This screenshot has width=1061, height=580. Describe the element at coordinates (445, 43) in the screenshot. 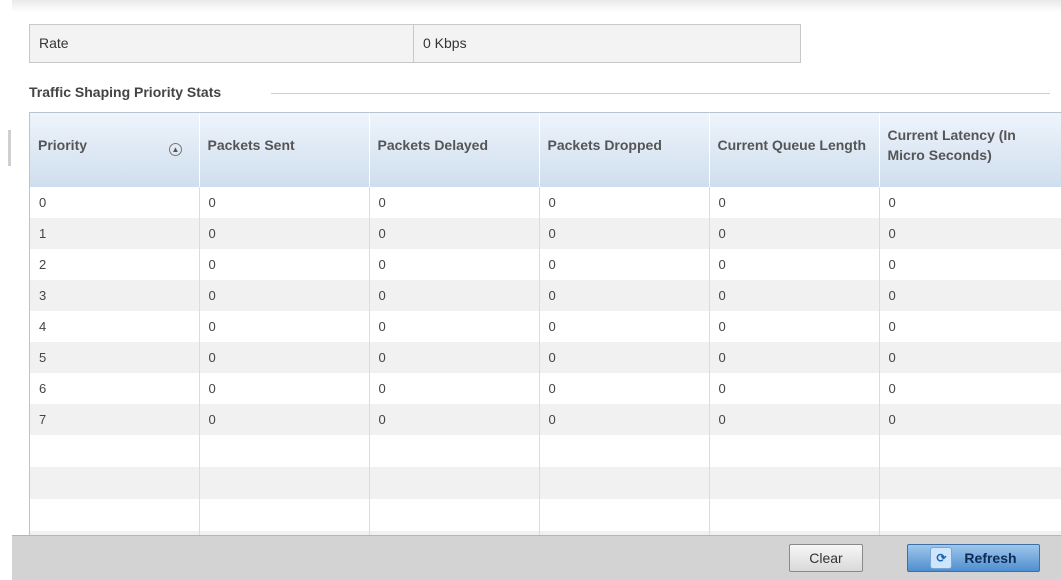

I see `rate-value: 0 Kbps` at that location.